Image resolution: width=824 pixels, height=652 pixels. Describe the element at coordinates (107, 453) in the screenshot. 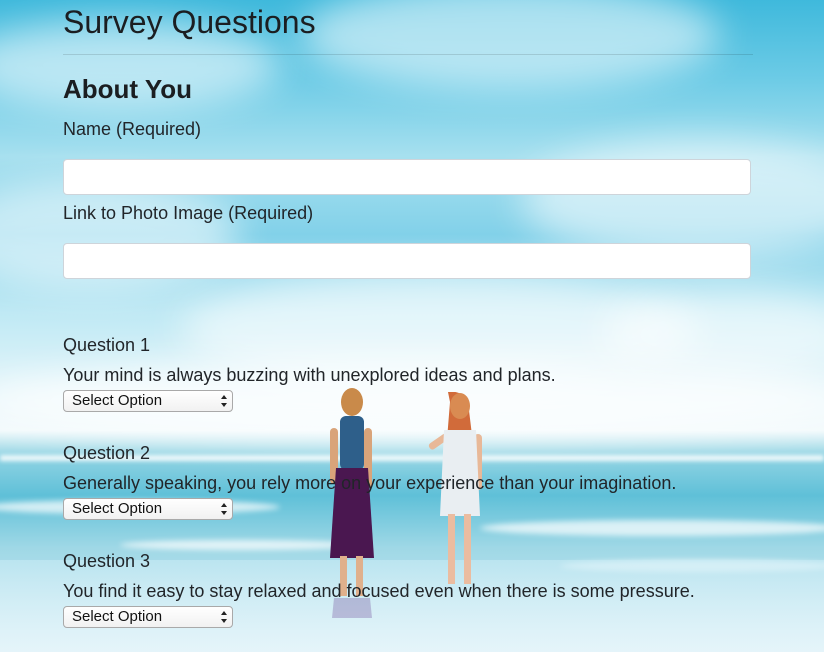

I see `question-2-label: Question 2` at that location.